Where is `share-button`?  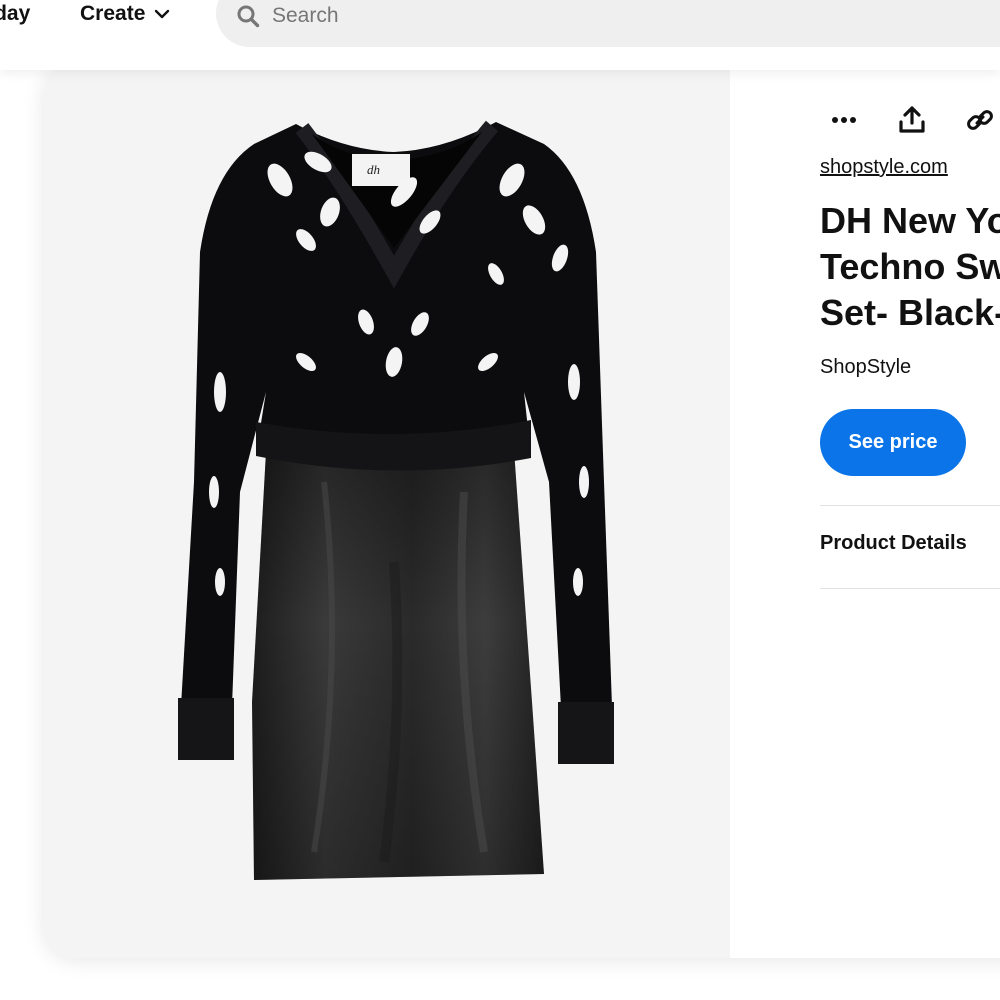 share-button is located at coordinates (912, 120).